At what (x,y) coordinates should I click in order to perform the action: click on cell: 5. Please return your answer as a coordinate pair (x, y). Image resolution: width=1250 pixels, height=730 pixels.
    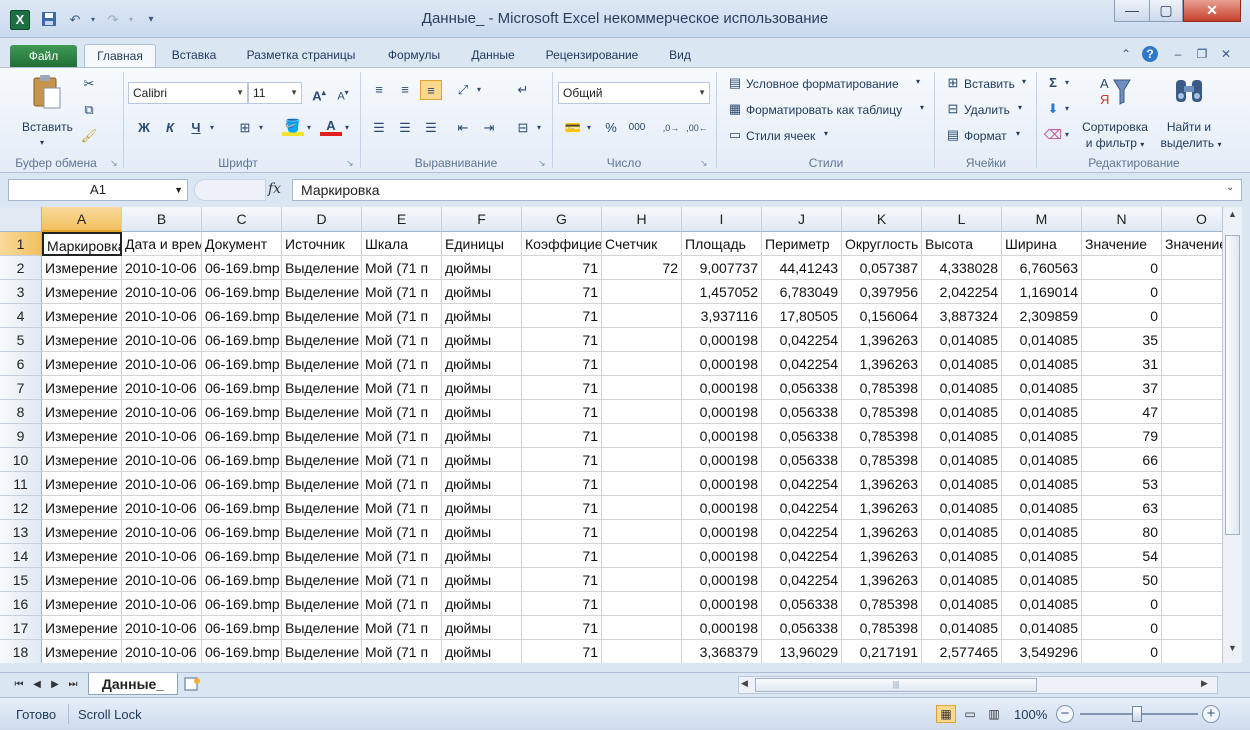
    Looking at the image, I should click on (1192, 556).